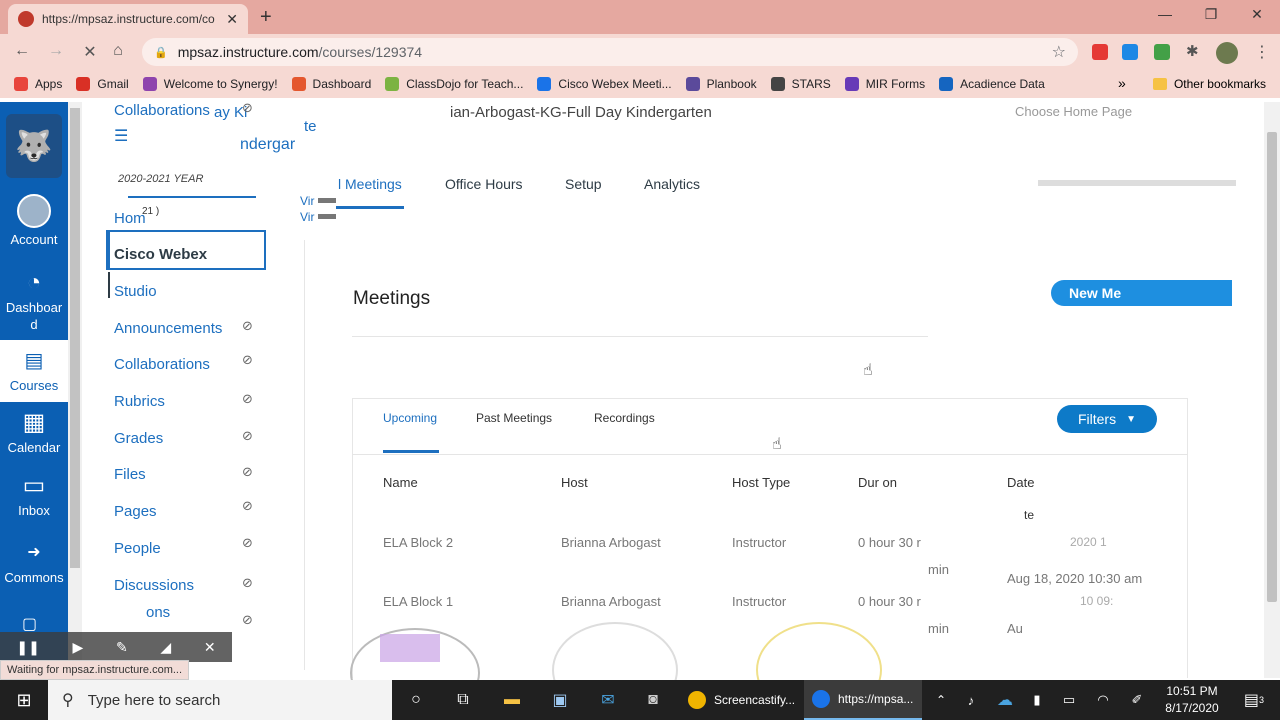 The height and width of the screenshot is (720, 1280). I want to click on tab-setup: Setup, so click(583, 184).